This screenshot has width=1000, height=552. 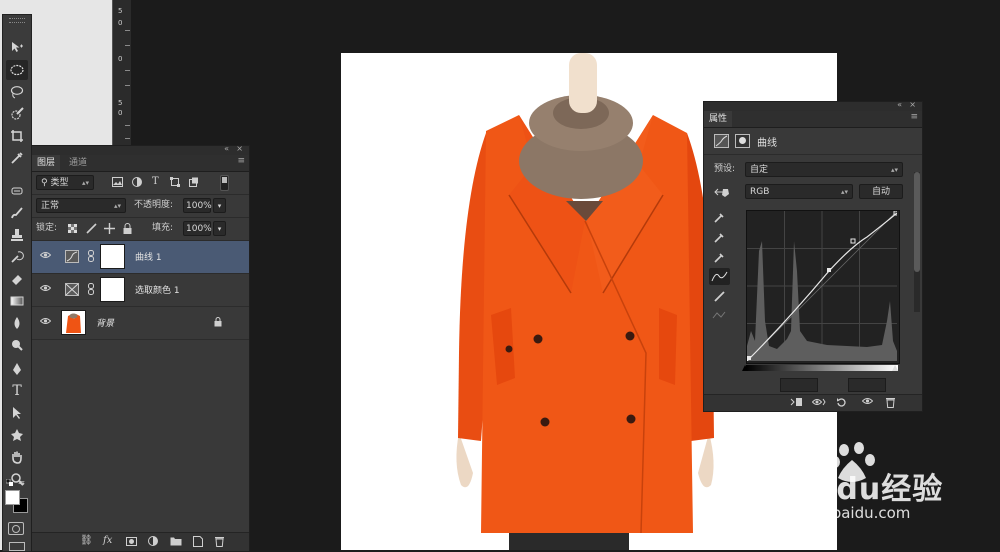 What do you see at coordinates (120, 113) in the screenshot?
I see `ruler-label: 0` at bounding box center [120, 113].